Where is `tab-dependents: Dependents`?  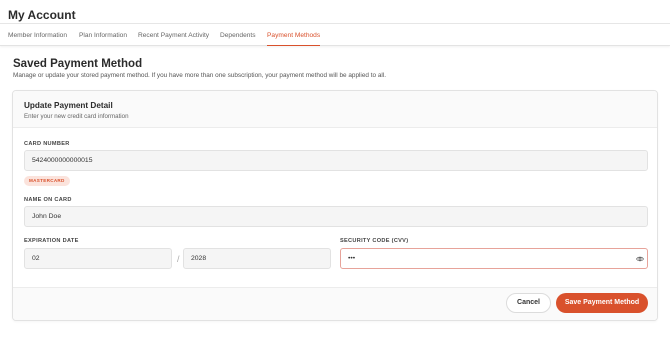
tab-dependents: Dependents is located at coordinates (238, 39).